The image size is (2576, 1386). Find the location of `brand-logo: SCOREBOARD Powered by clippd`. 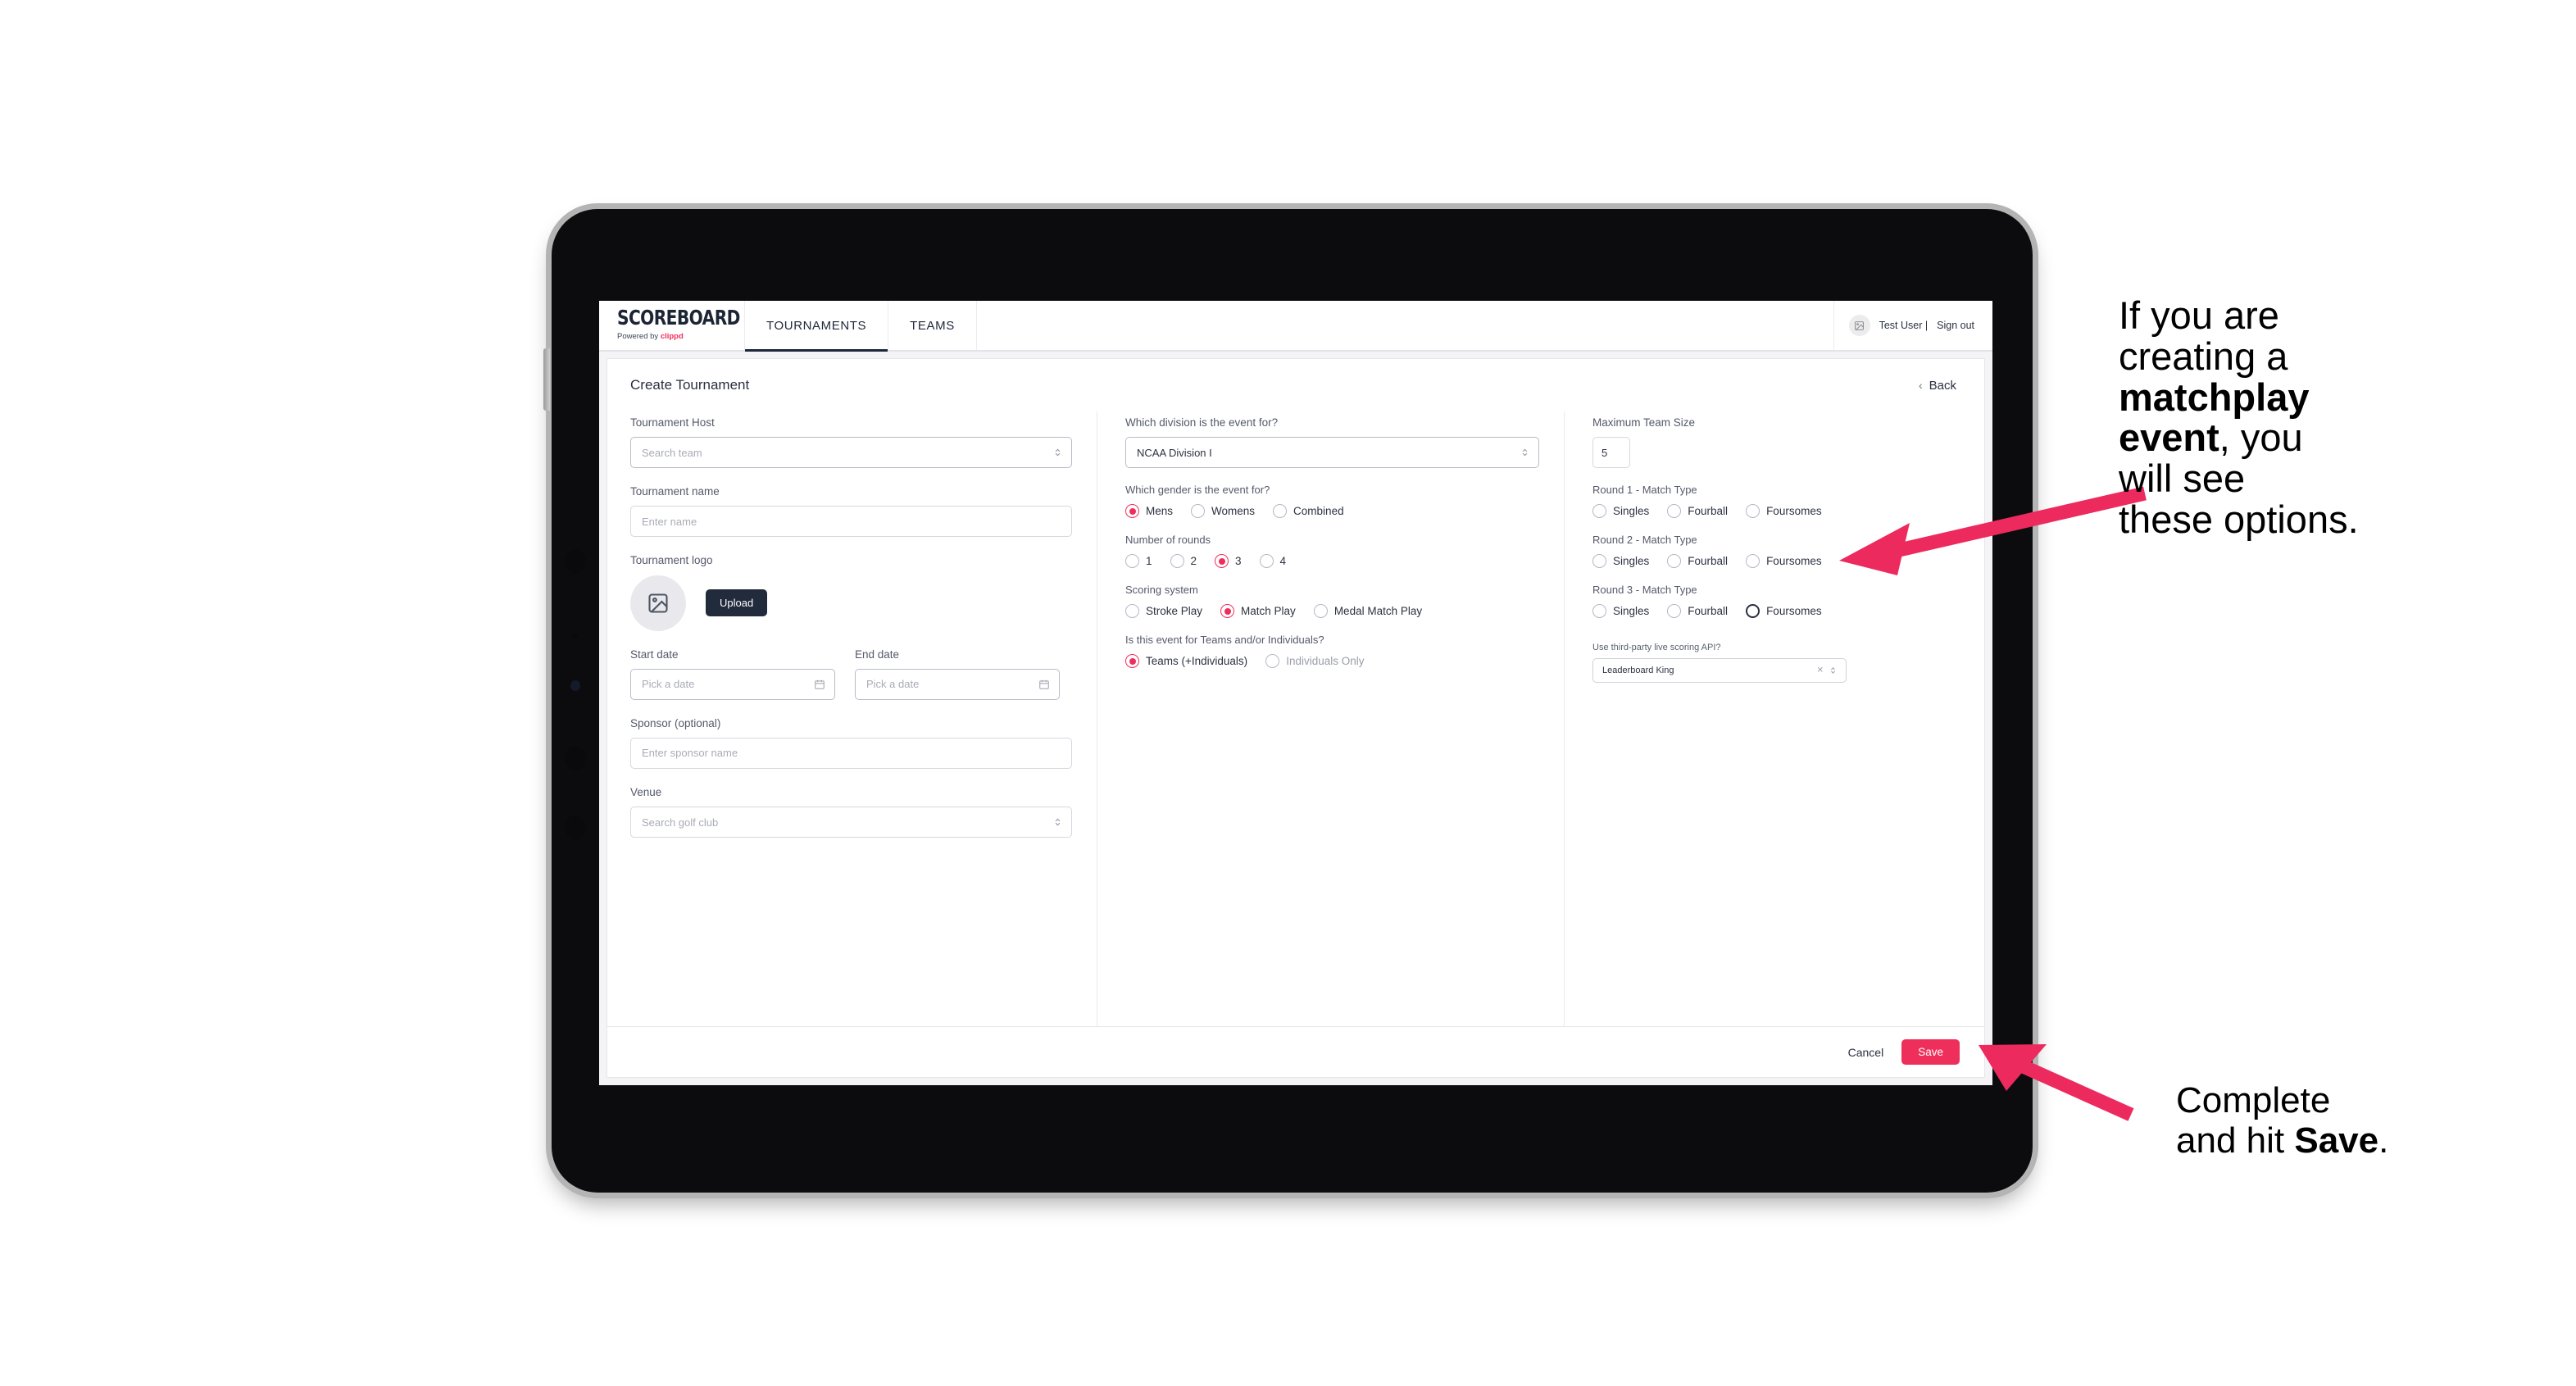

brand-logo: SCOREBOARD Powered by clippd is located at coordinates (672, 325).